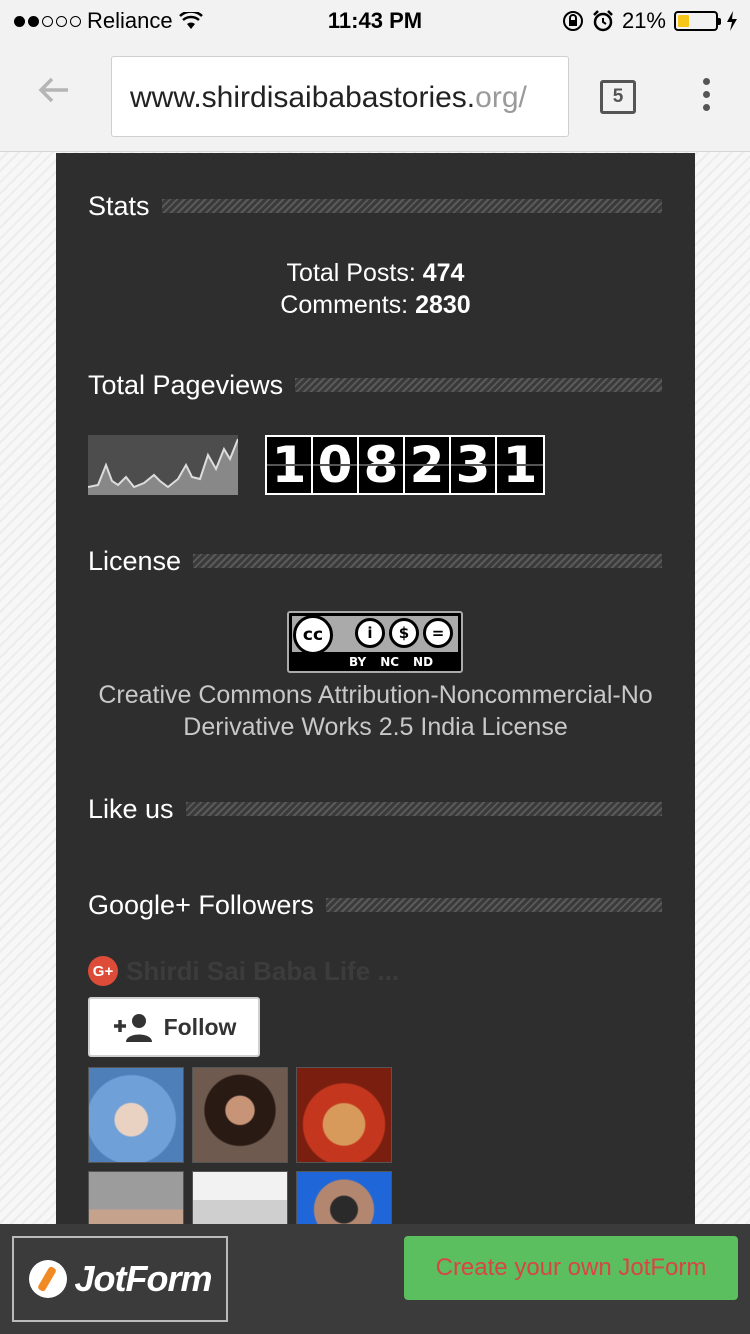  What do you see at coordinates (201, 904) in the screenshot?
I see `gplus-title: Google+ Followers` at bounding box center [201, 904].